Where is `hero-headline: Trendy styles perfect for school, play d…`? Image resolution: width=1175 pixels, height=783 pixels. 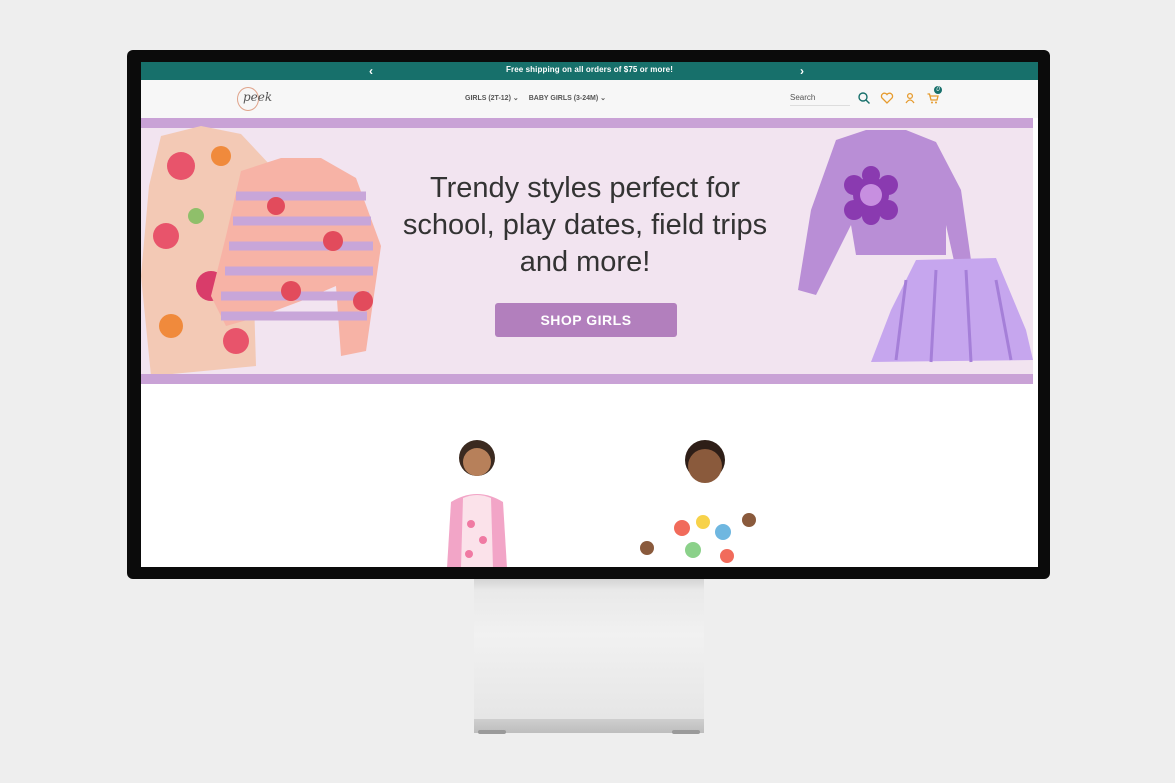
hero-headline: Trendy styles perfect for school, play d… is located at coordinates (585, 225).